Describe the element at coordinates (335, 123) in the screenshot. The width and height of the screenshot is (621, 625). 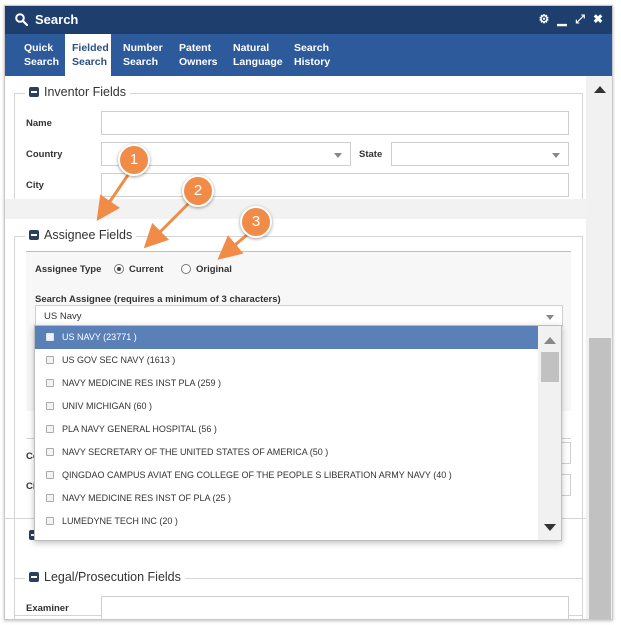
I see `name-input` at that location.